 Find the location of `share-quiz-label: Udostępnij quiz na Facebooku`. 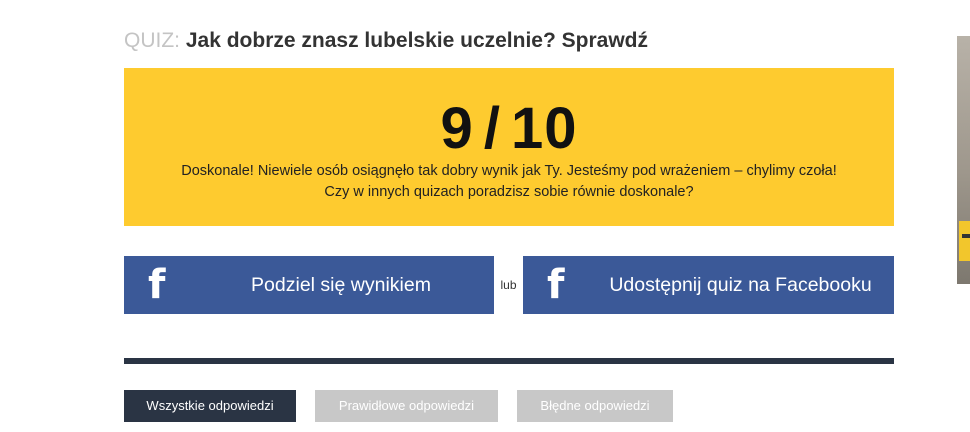

share-quiz-label: Udostępnij quiz na Facebooku is located at coordinates (740, 285).